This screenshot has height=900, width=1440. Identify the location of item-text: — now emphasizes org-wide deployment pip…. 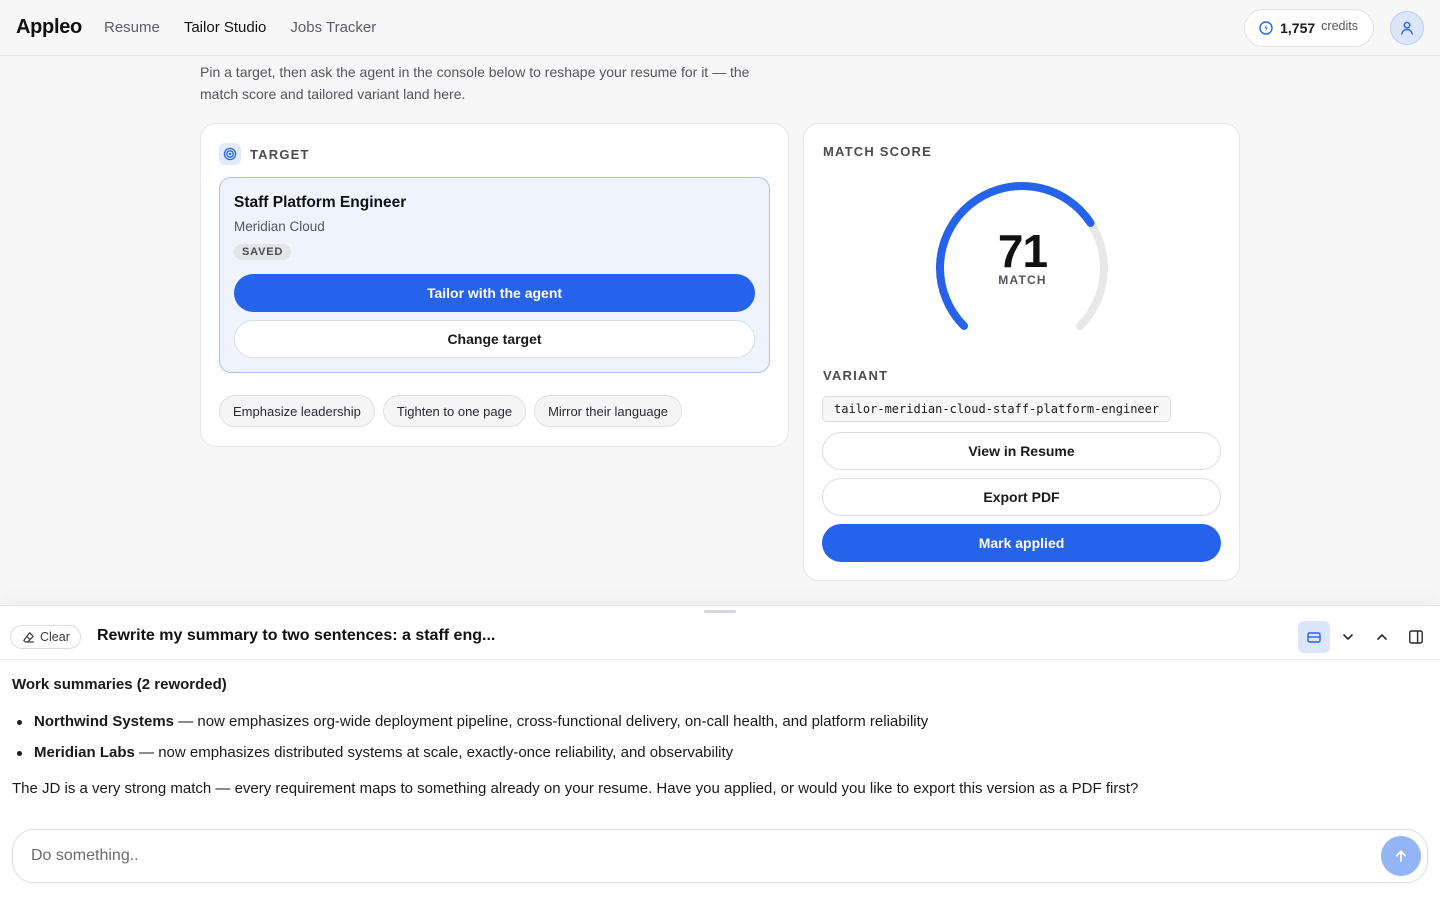
(551, 721).